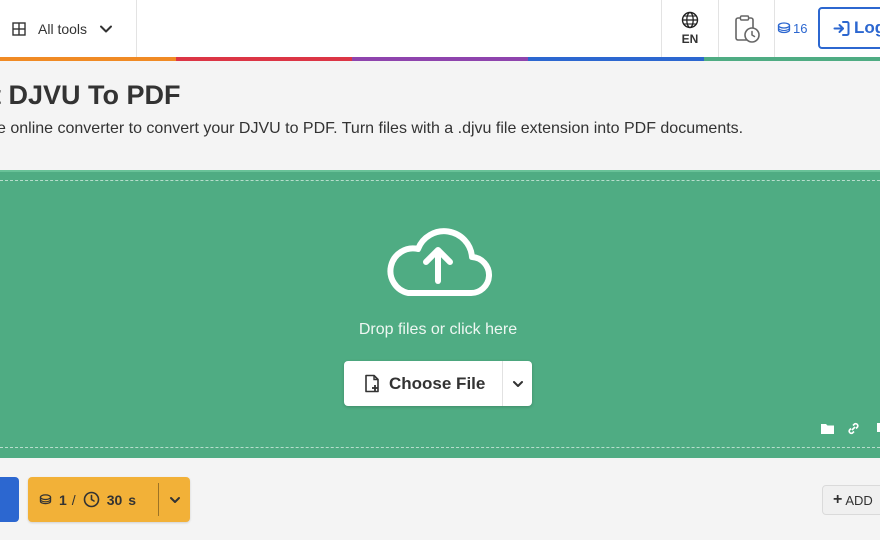 This screenshot has width=880, height=540. Describe the element at coordinates (859, 500) in the screenshot. I see `add-label: ADD` at that location.